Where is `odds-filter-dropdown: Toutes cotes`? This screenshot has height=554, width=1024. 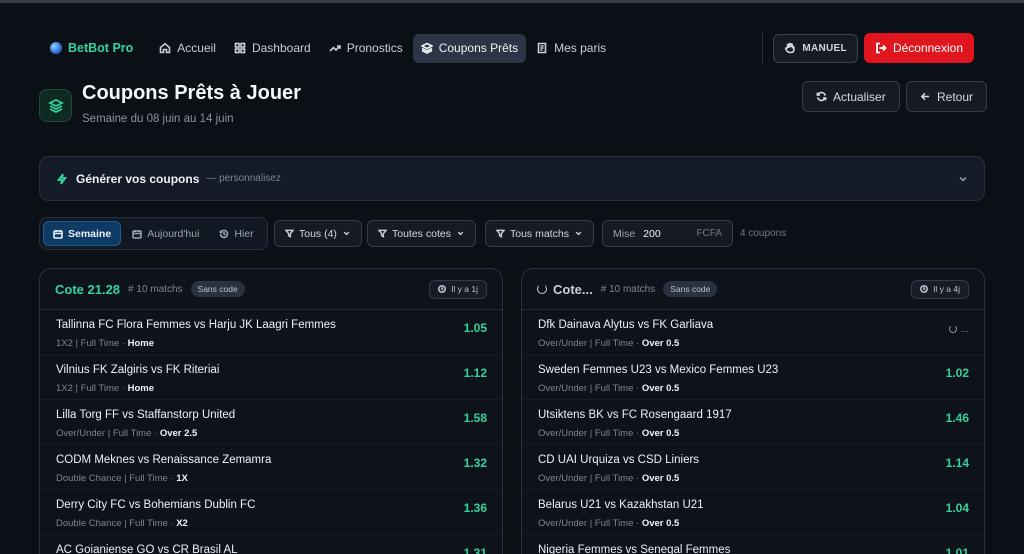 odds-filter-dropdown: Toutes cotes is located at coordinates (421, 233).